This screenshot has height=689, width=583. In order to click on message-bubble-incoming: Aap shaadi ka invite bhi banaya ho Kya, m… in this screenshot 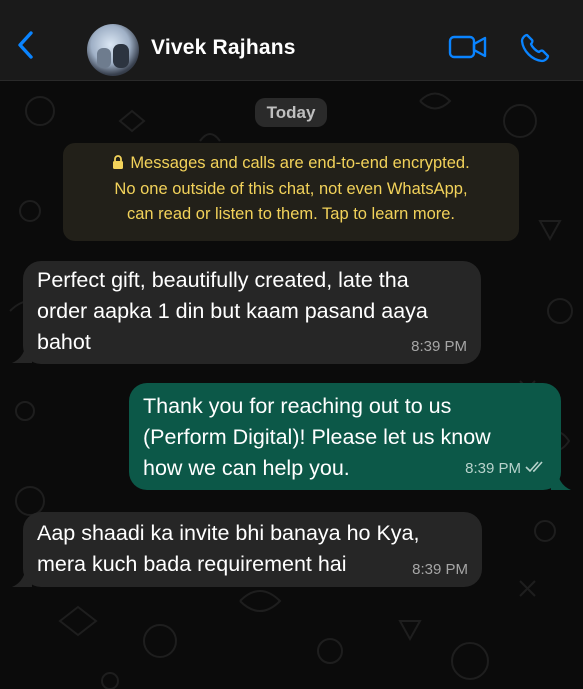, I will do `click(252, 549)`.